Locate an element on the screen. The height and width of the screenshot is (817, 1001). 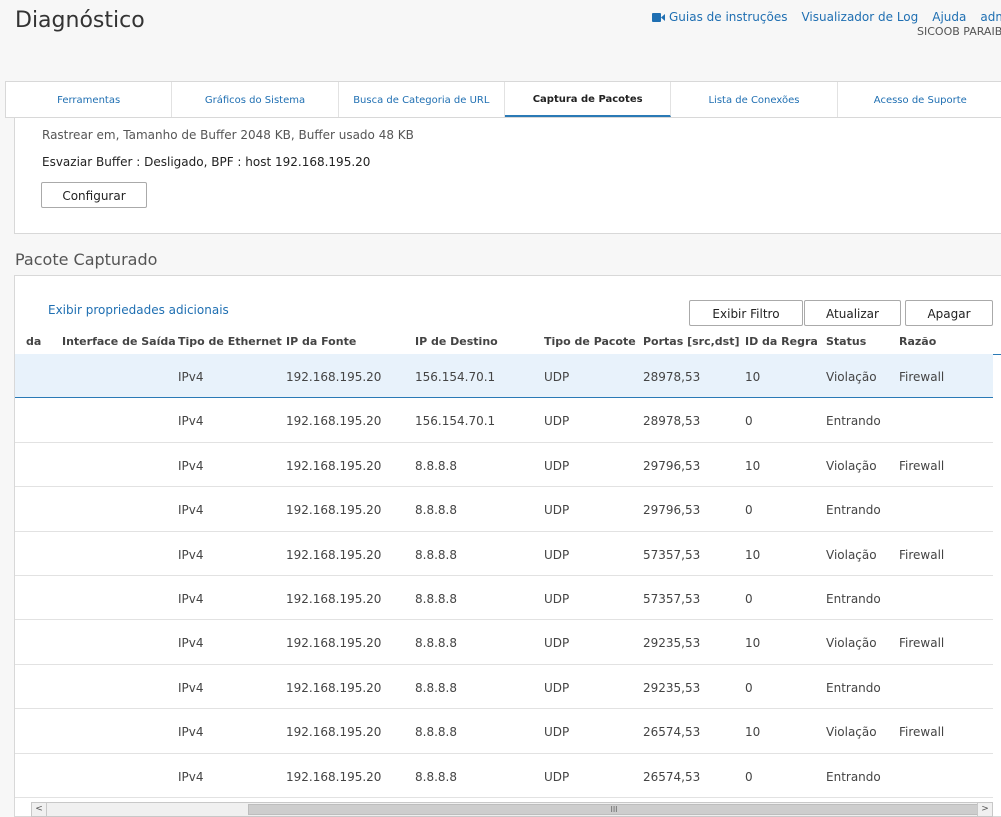
tab-graficos-sistema: Gráficos do Sistema is located at coordinates (255, 99).